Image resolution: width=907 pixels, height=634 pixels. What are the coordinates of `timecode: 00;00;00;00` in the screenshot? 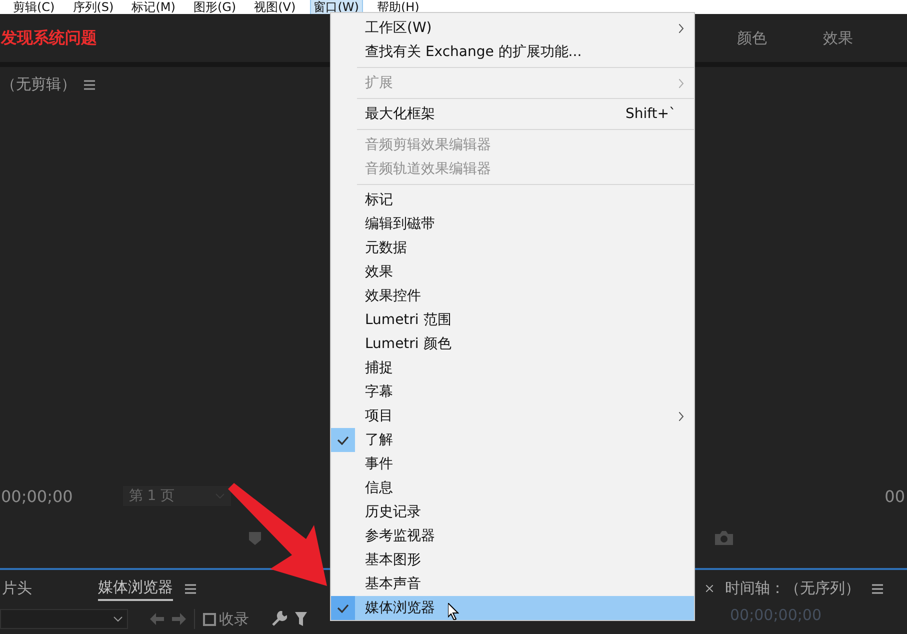 It's located at (776, 615).